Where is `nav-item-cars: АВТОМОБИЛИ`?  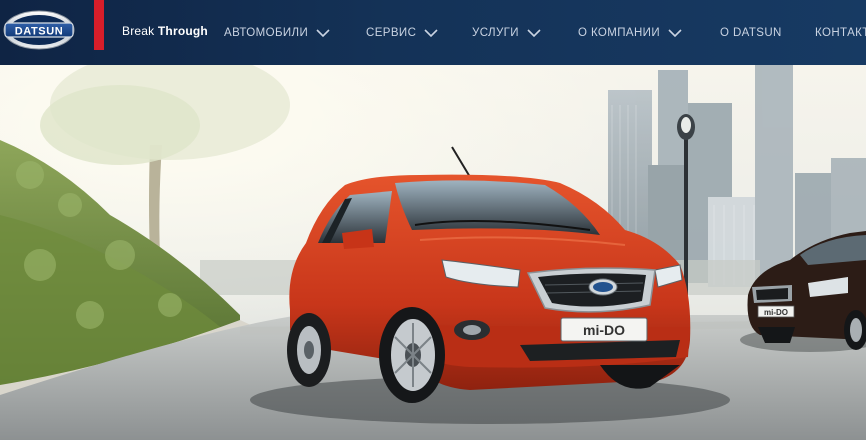
nav-item-cars: АВТОМОБИЛИ is located at coordinates (277, 33).